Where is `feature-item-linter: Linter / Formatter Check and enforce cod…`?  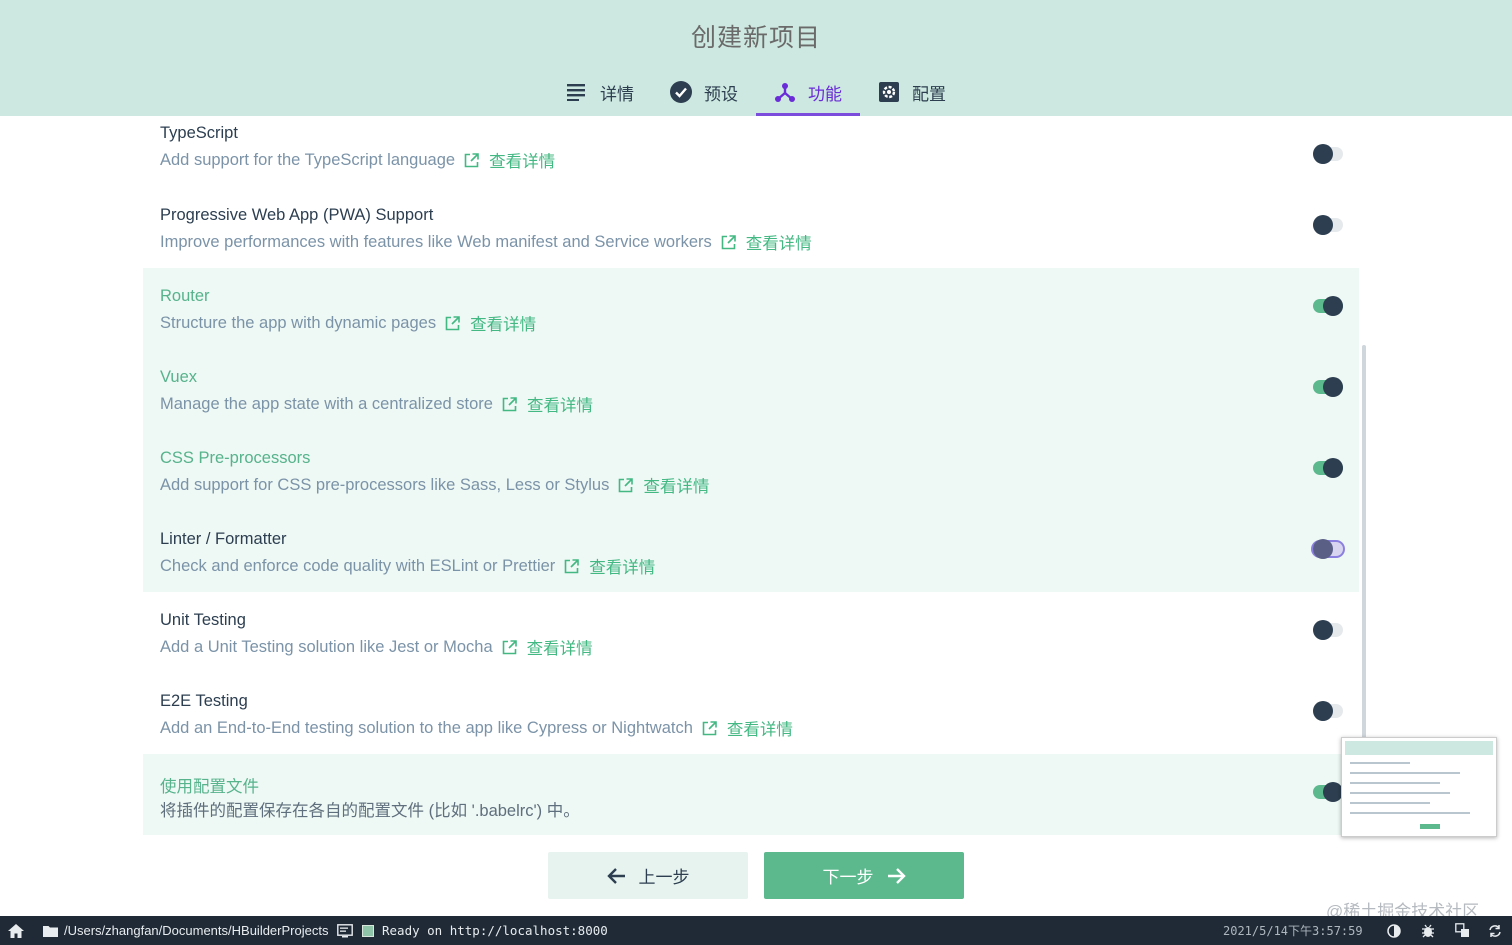 feature-item-linter: Linter / Formatter Check and enforce cod… is located at coordinates (751, 551).